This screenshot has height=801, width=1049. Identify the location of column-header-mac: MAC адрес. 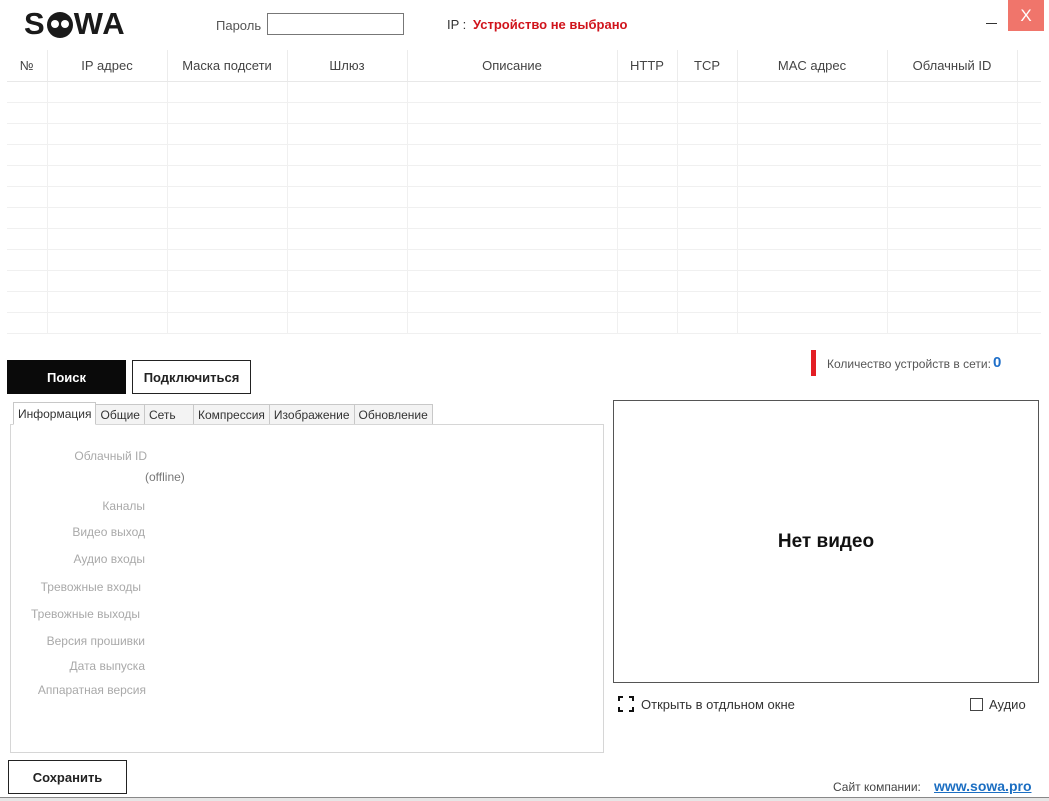
(812, 66).